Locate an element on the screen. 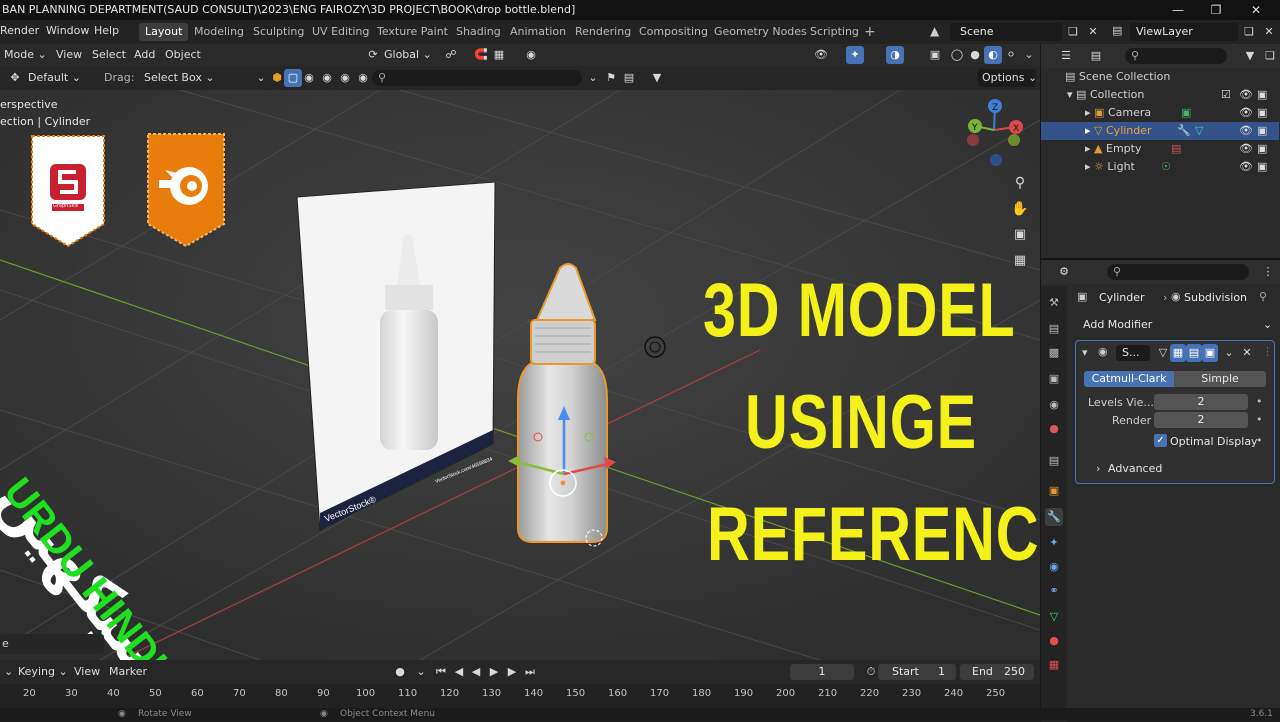  material-shading-icon: ◐ is located at coordinates (993, 55).